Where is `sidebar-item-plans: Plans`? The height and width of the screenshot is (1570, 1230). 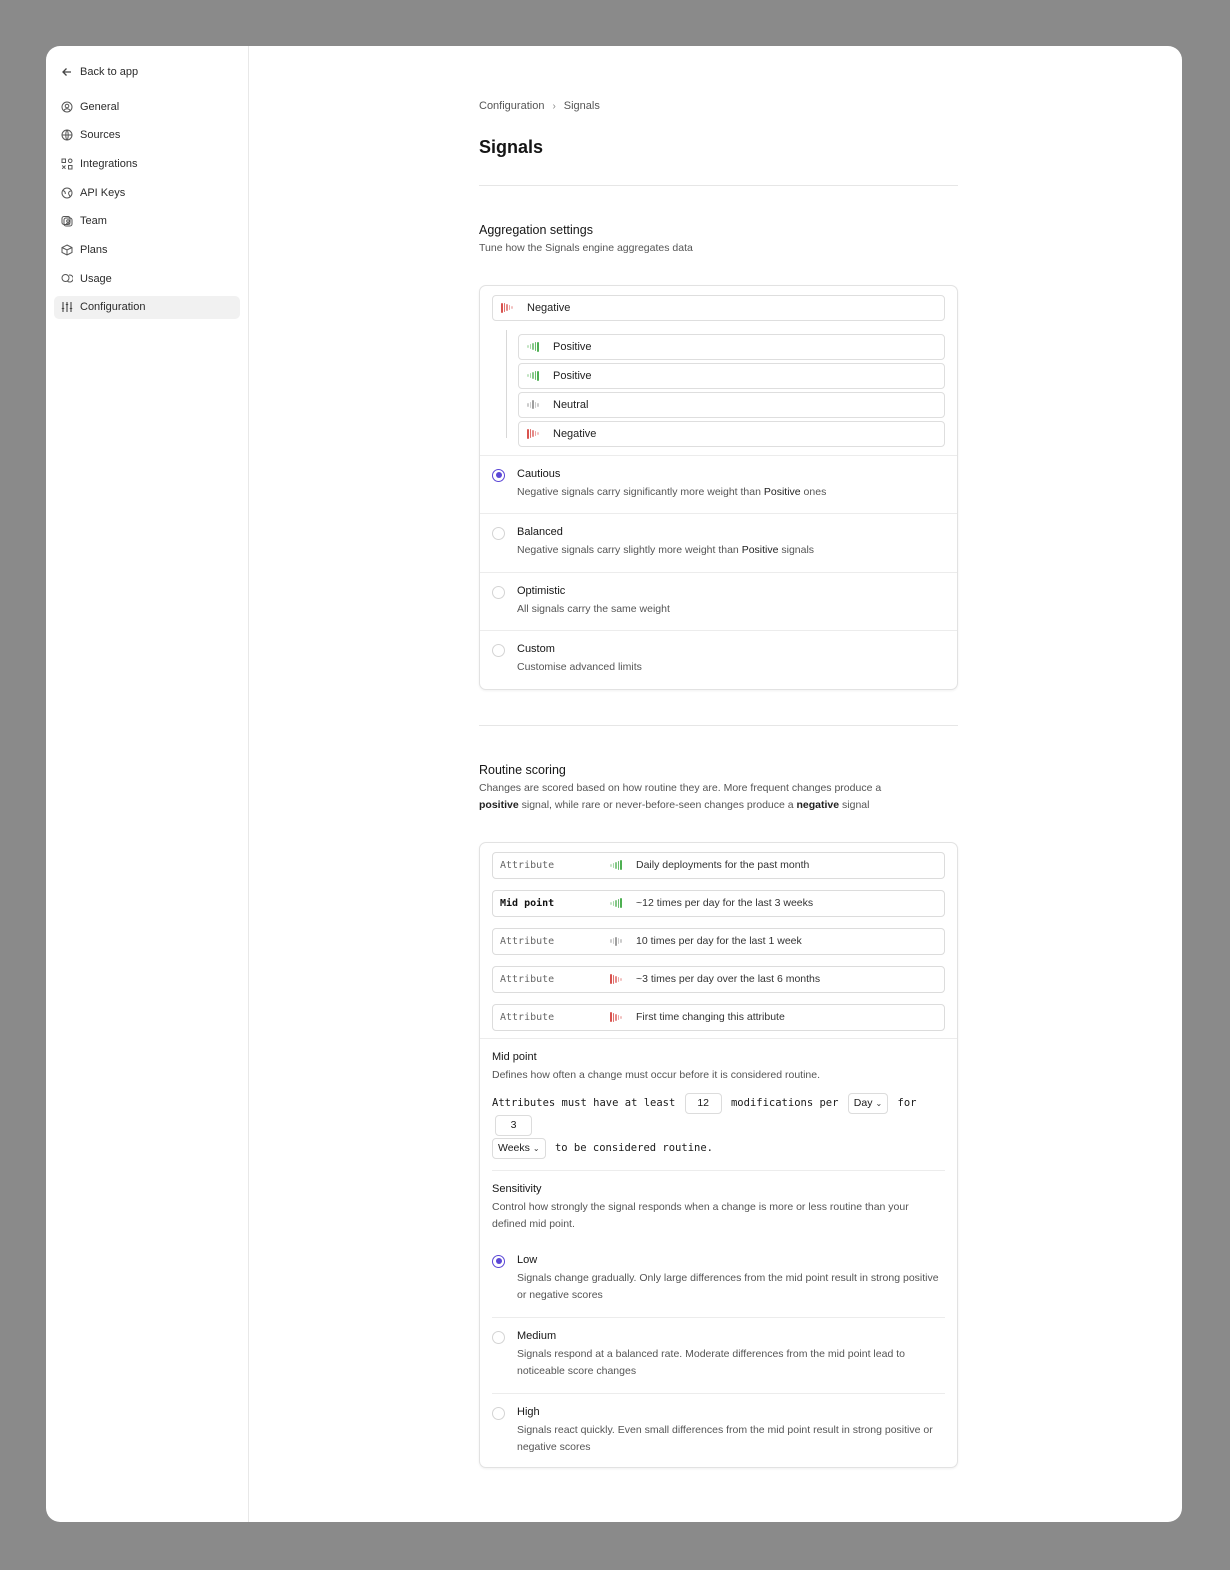 sidebar-item-plans: Plans is located at coordinates (147, 249).